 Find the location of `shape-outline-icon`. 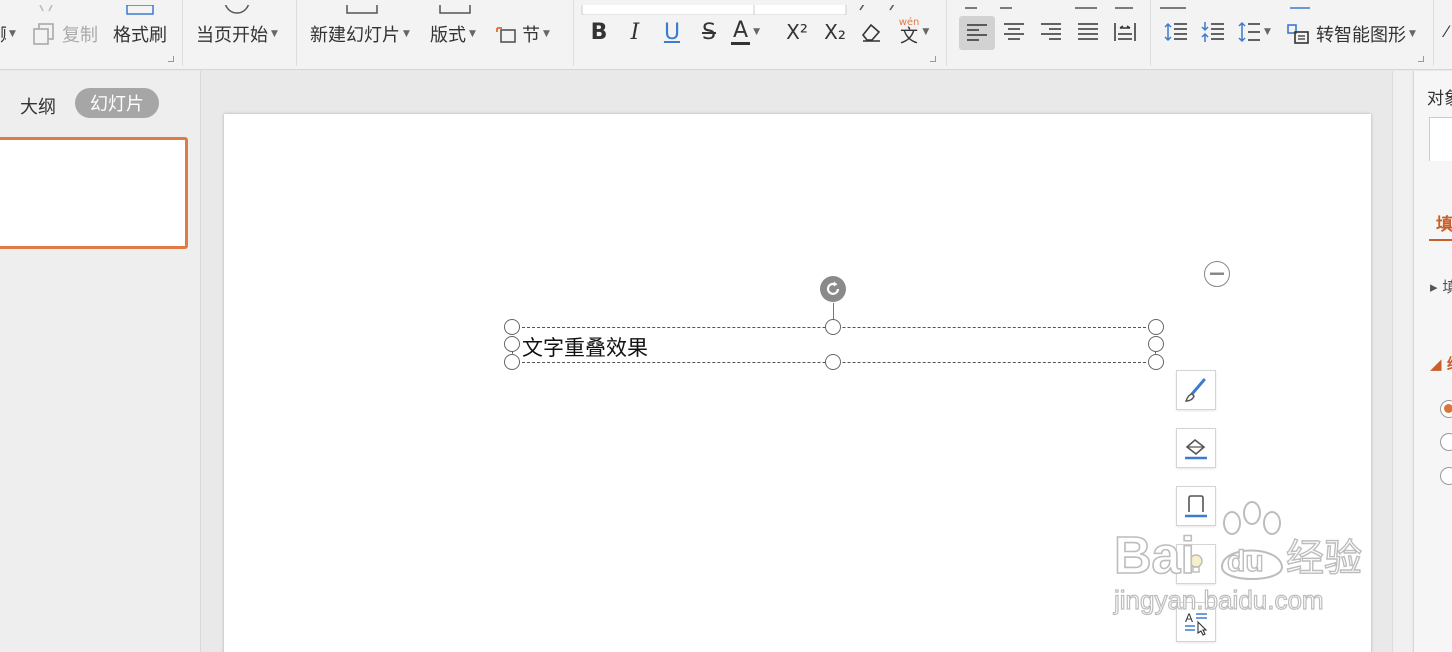

shape-outline-icon is located at coordinates (1196, 506).